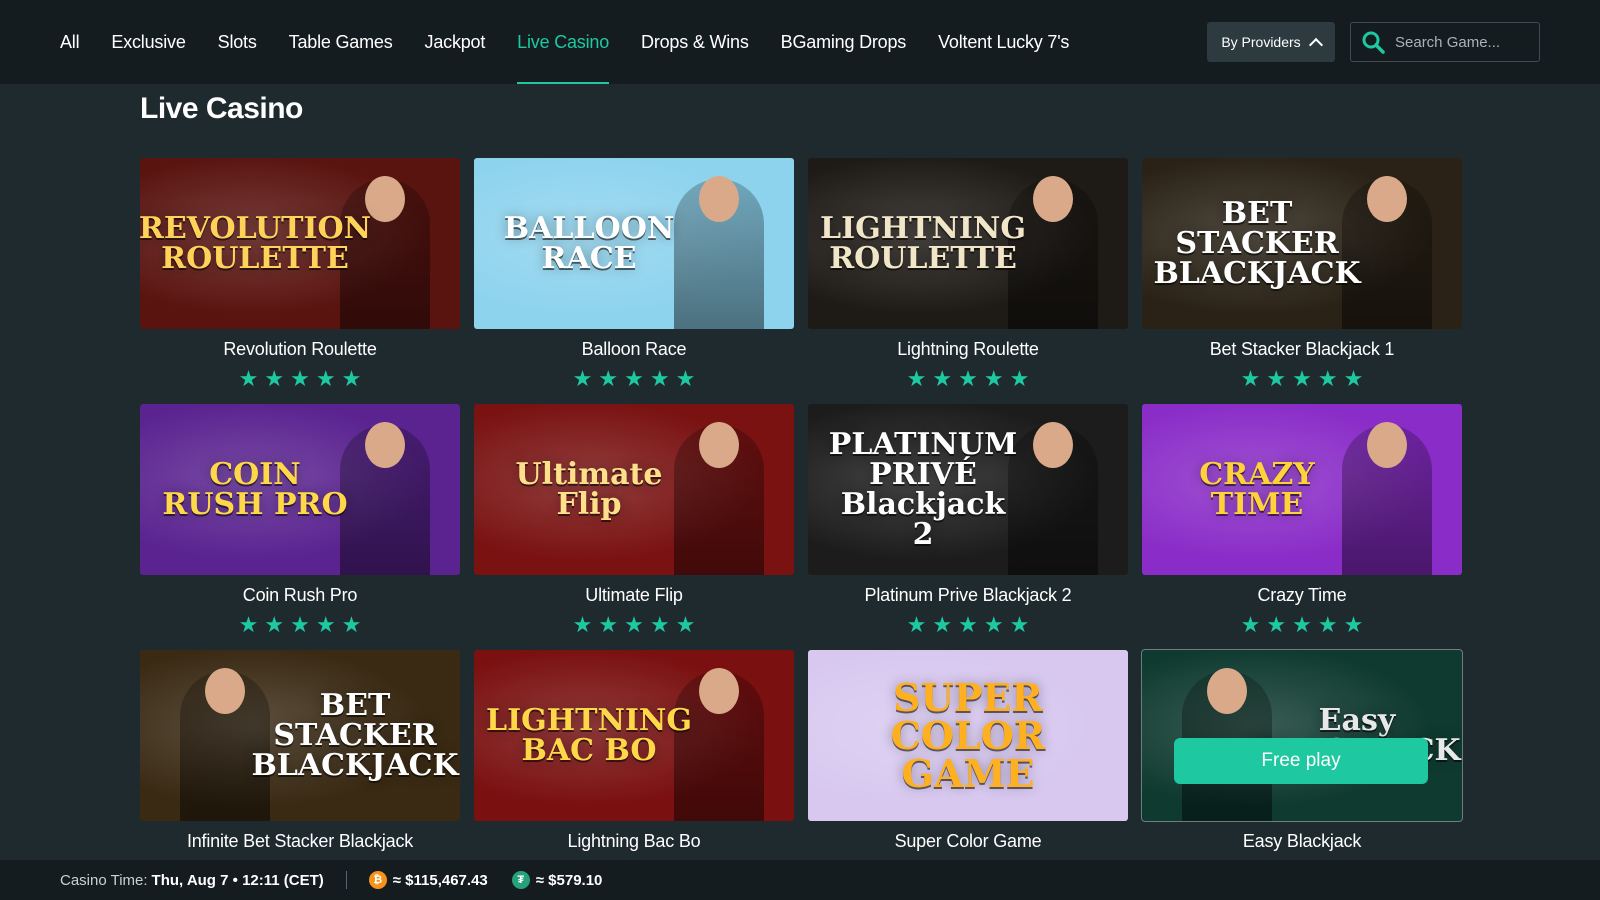 Image resolution: width=1600 pixels, height=900 pixels. Describe the element at coordinates (968, 349) in the screenshot. I see `game-title: Lightning Roulette` at that location.